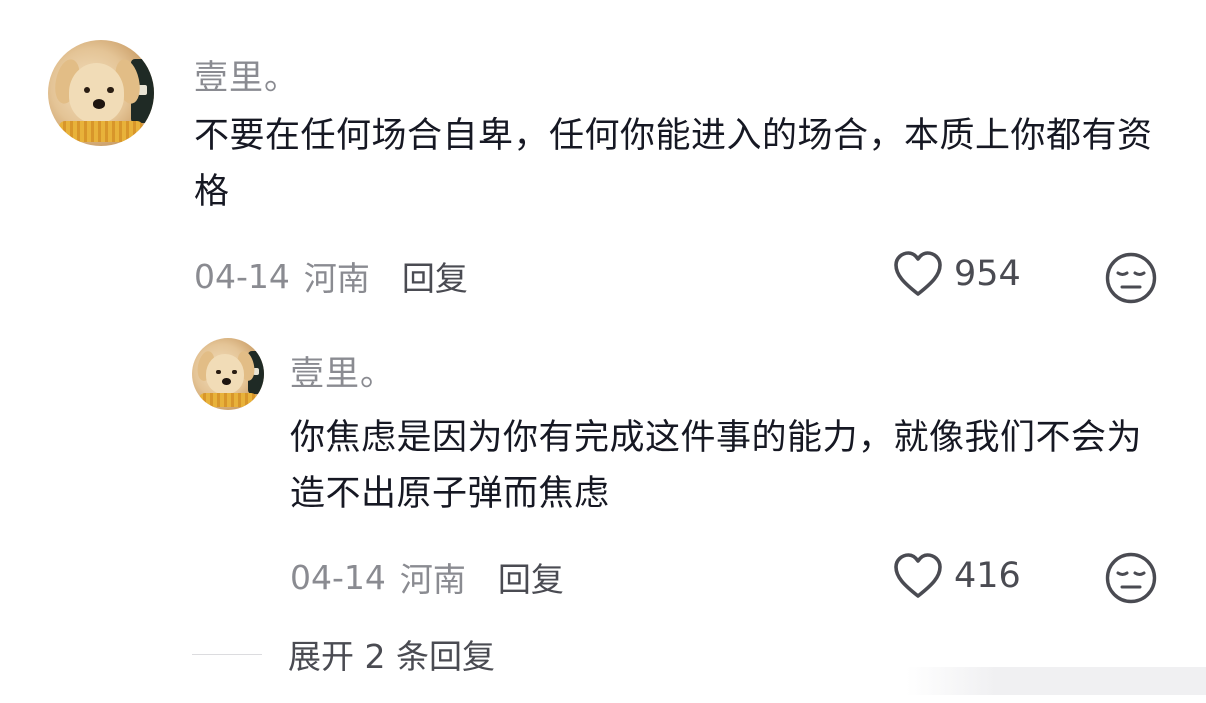 Image resolution: width=1206 pixels, height=703 pixels. I want to click on reply-meta: 04-14 河南 回复, so click(427, 577).